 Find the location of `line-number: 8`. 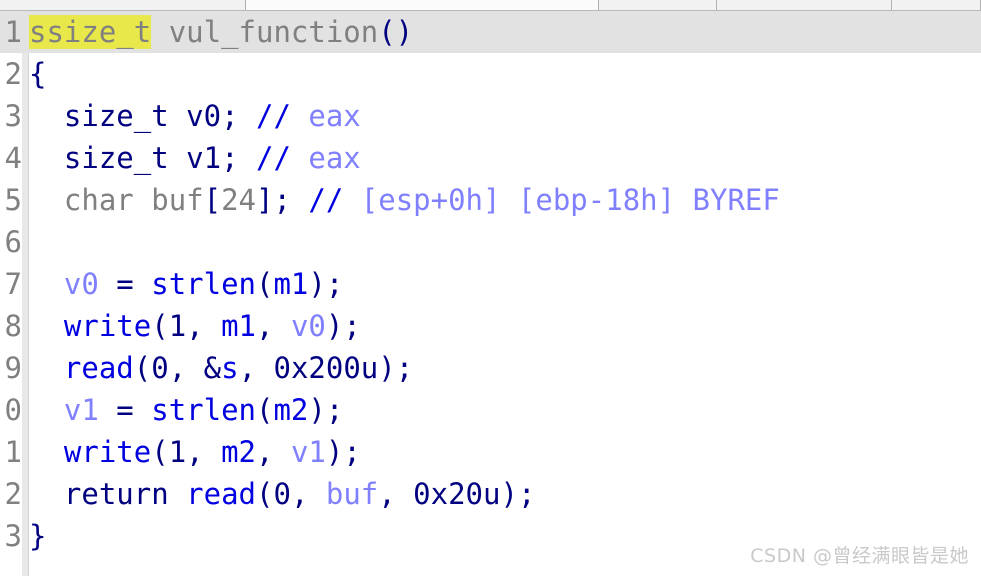

line-number: 8 is located at coordinates (13, 326).